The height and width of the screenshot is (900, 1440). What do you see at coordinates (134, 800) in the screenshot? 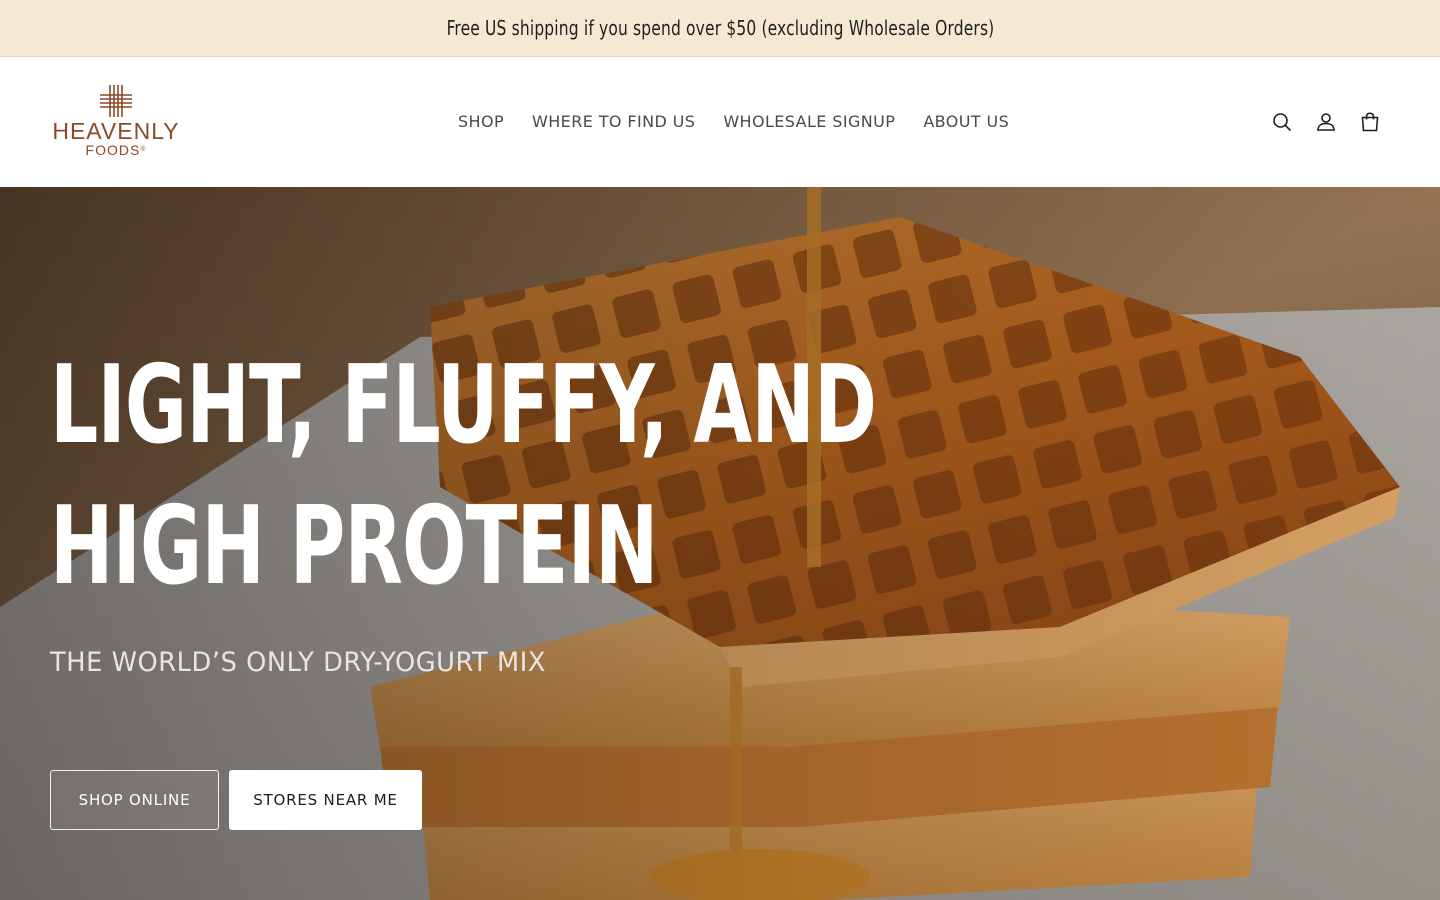
I see `shop-online-button: SHOP ONLINE` at bounding box center [134, 800].